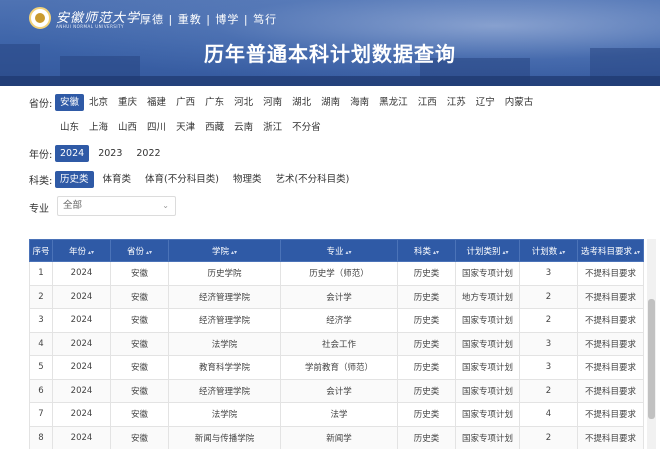  I want to click on university-seal-icon, so click(40, 18).